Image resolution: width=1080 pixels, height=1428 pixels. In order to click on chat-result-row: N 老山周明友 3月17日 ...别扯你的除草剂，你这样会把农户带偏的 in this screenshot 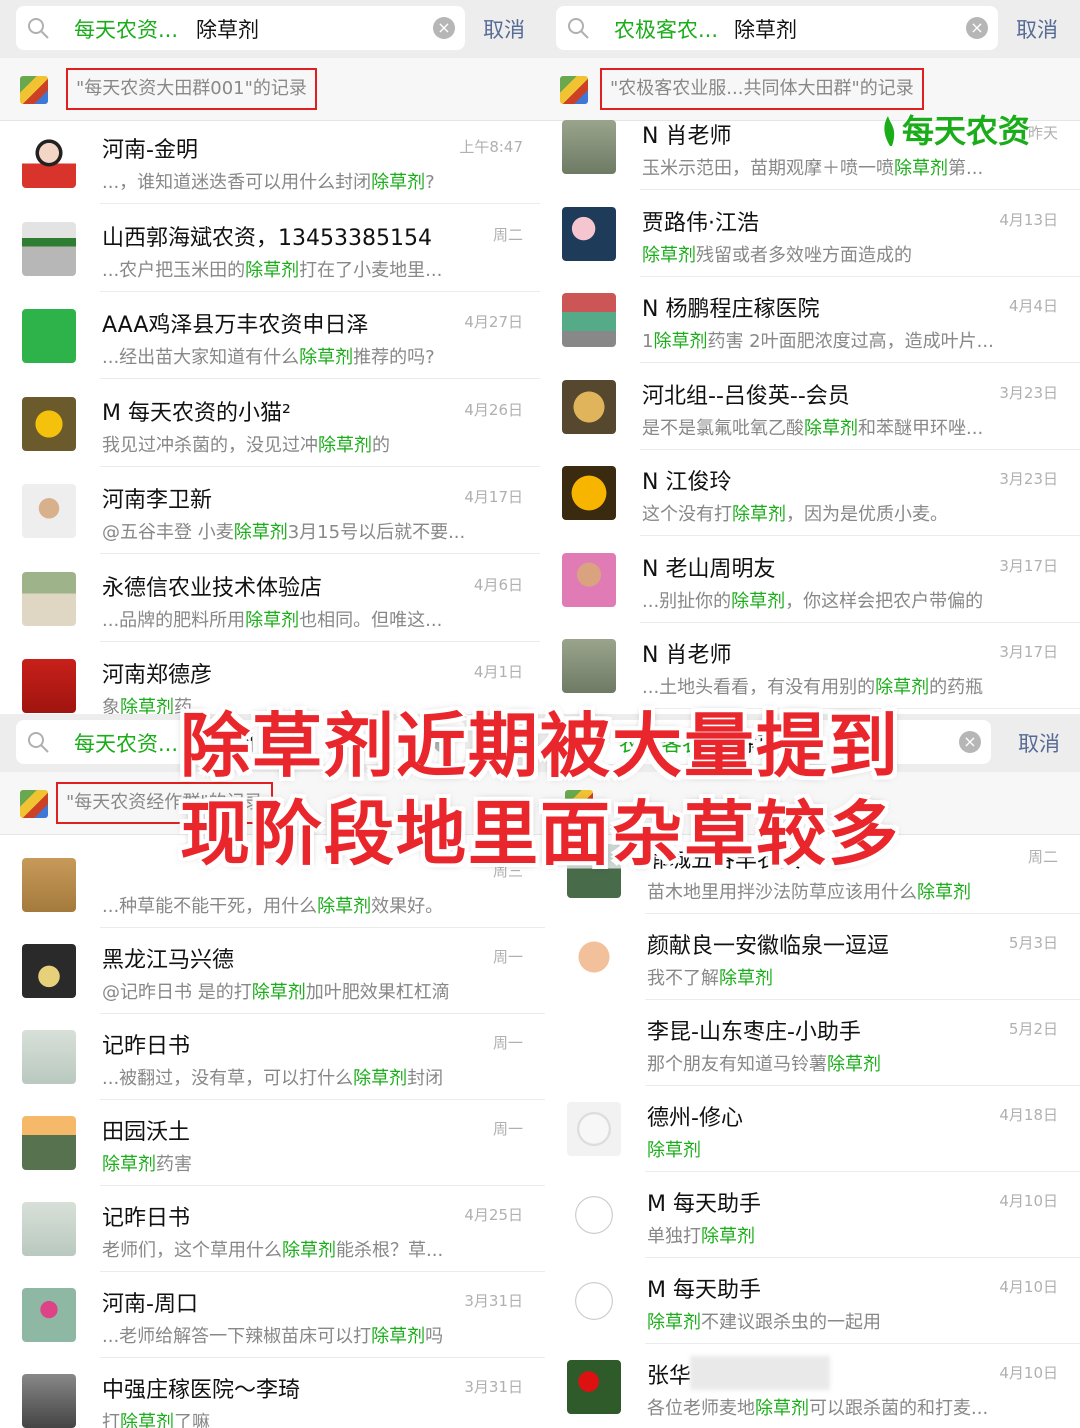, I will do `click(810, 580)`.